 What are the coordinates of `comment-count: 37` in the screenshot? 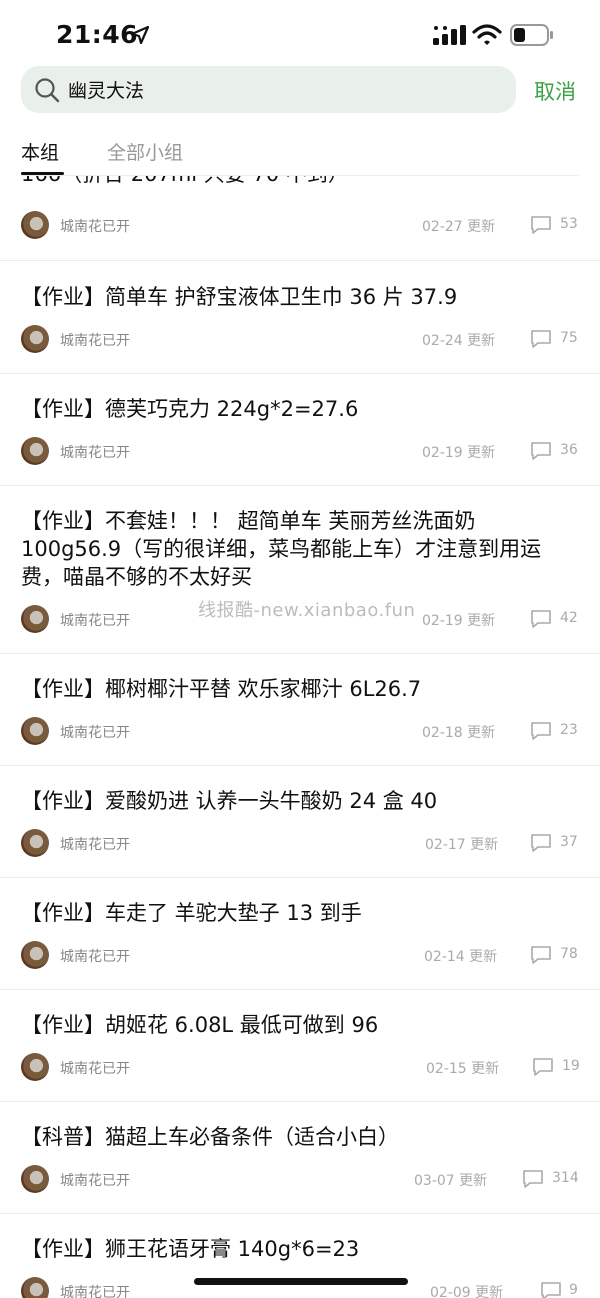 It's located at (569, 842).